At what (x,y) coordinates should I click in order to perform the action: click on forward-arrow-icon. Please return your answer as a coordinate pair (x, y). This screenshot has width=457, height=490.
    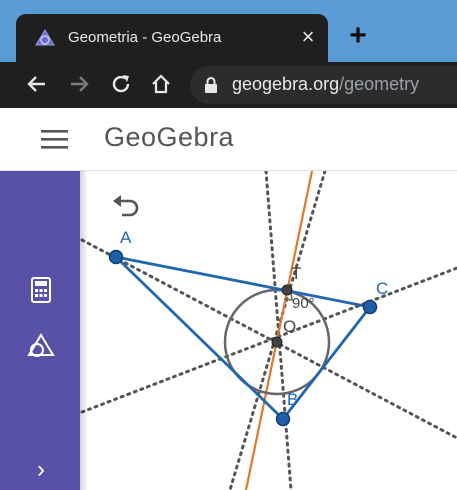
    Looking at the image, I should click on (80, 84).